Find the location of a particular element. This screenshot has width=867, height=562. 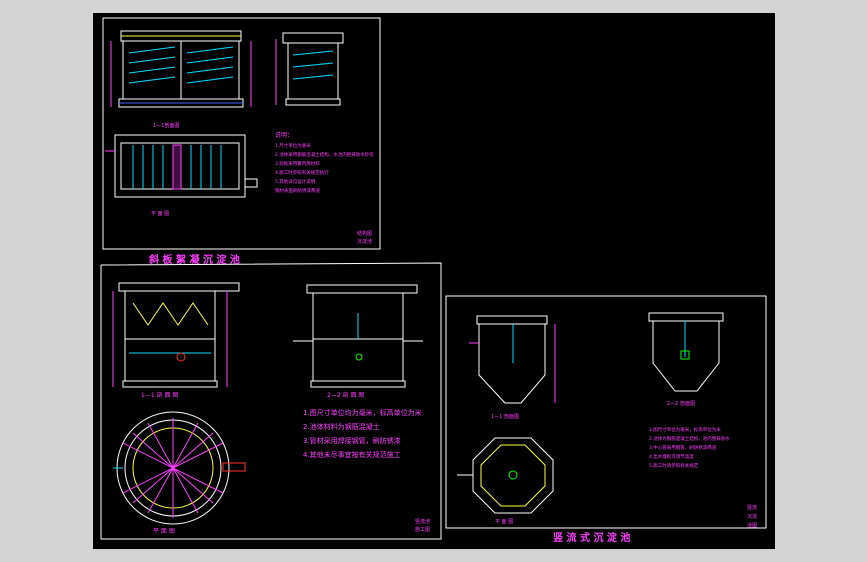

sheet1-stamp-2: 沉淀池 is located at coordinates (364, 241).